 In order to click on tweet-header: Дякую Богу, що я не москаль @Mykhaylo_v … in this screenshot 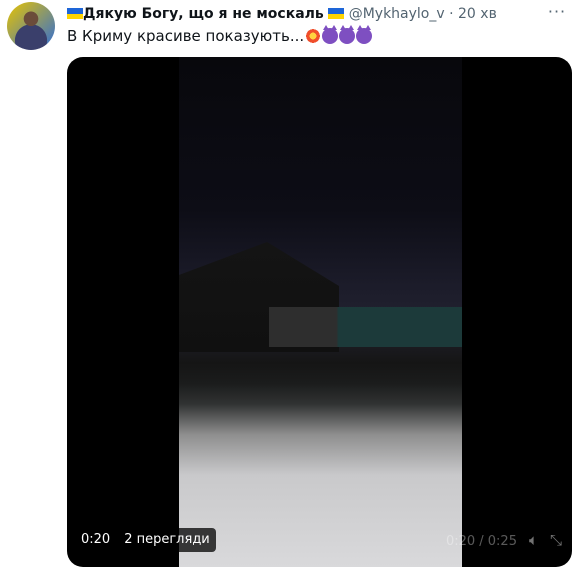, I will do `click(282, 14)`.